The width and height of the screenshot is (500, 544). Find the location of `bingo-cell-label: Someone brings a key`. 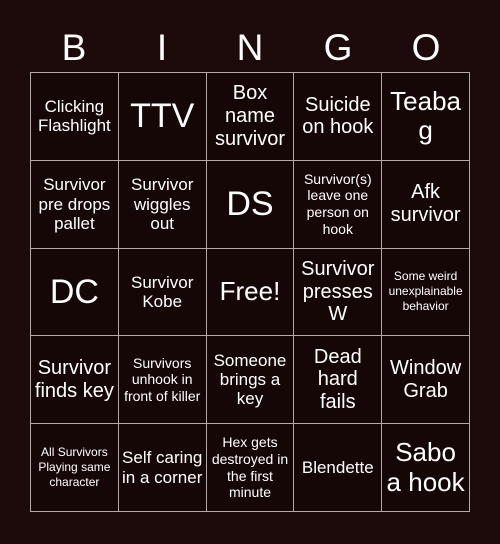

bingo-cell-label: Someone brings a key is located at coordinates (250, 379).